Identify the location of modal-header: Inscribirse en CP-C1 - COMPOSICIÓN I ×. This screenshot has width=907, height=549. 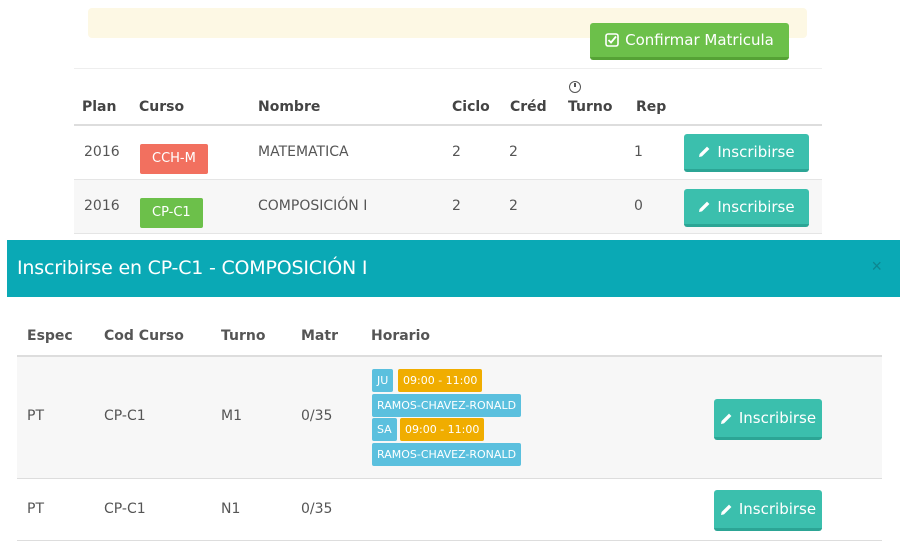
(453, 268).